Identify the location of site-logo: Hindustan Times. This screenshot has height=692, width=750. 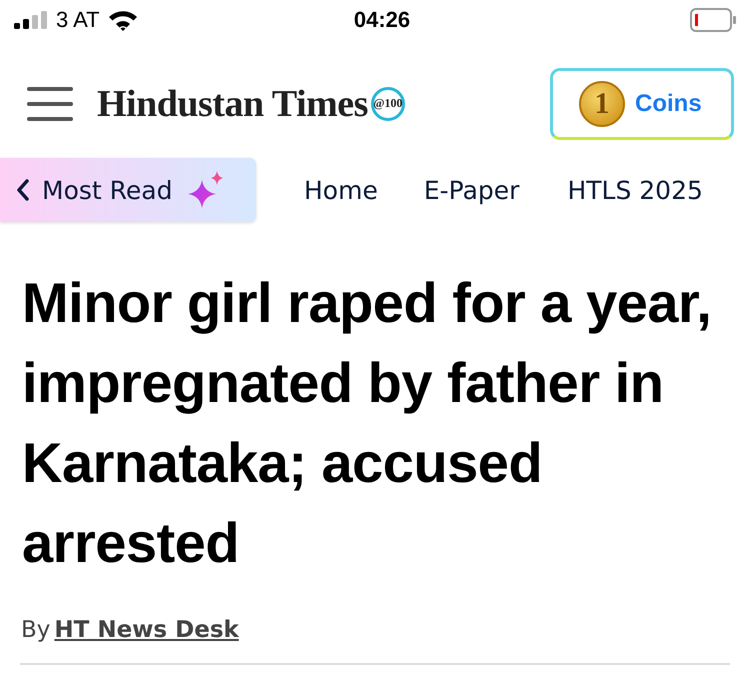
(232, 104).